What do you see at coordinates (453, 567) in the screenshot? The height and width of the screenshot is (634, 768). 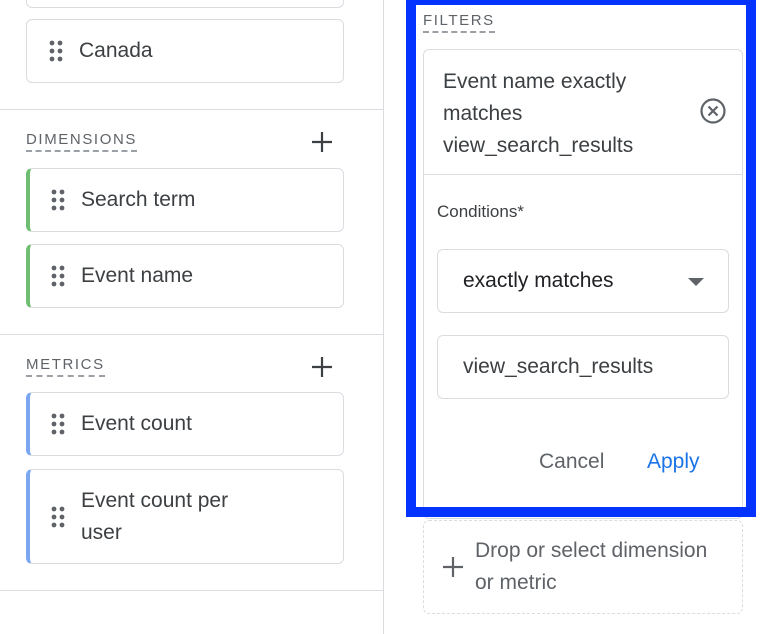 I see `plus-icon` at bounding box center [453, 567].